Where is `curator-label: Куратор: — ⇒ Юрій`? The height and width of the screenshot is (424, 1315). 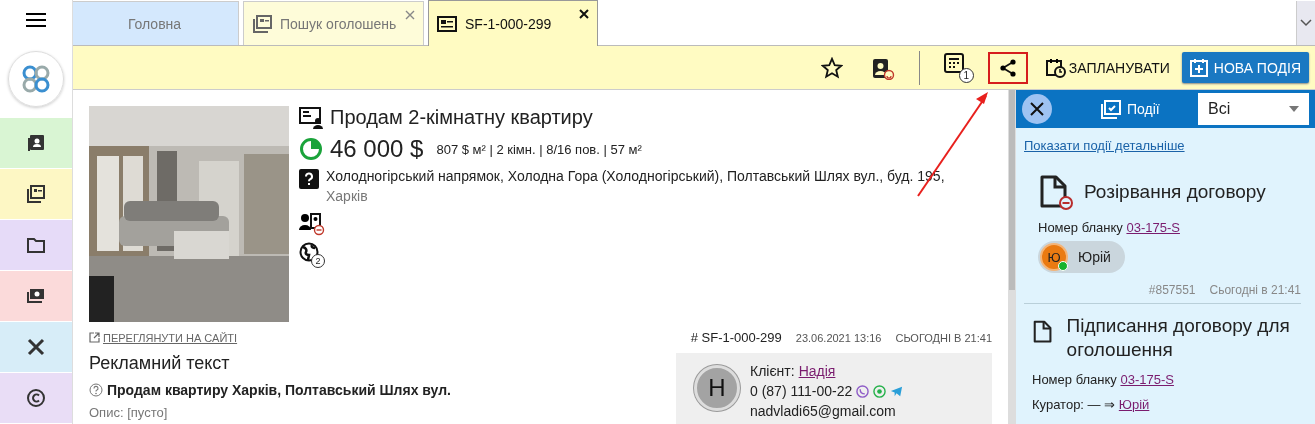
curator-label: Куратор: — ⇒ Юрій is located at coordinates (1091, 404).